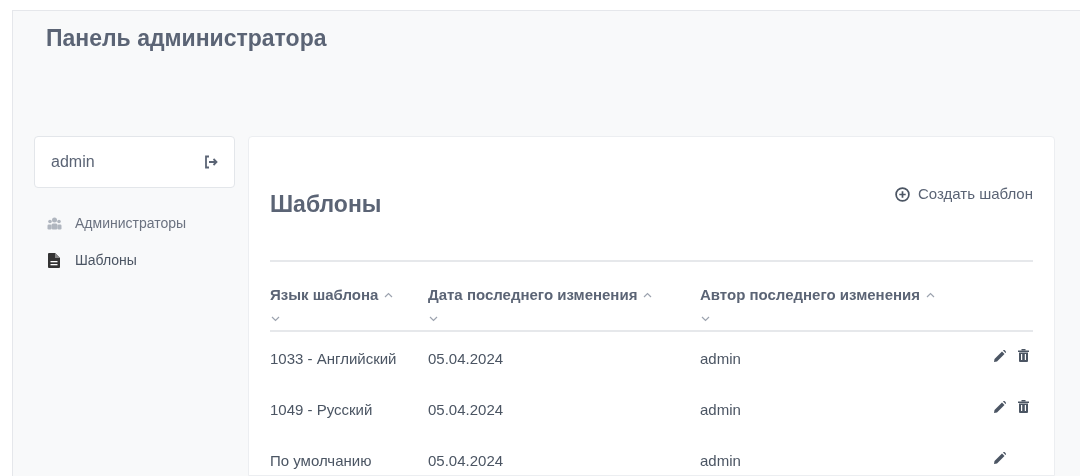 This screenshot has height=476, width=1080. I want to click on plus-circle-icon, so click(902, 194).